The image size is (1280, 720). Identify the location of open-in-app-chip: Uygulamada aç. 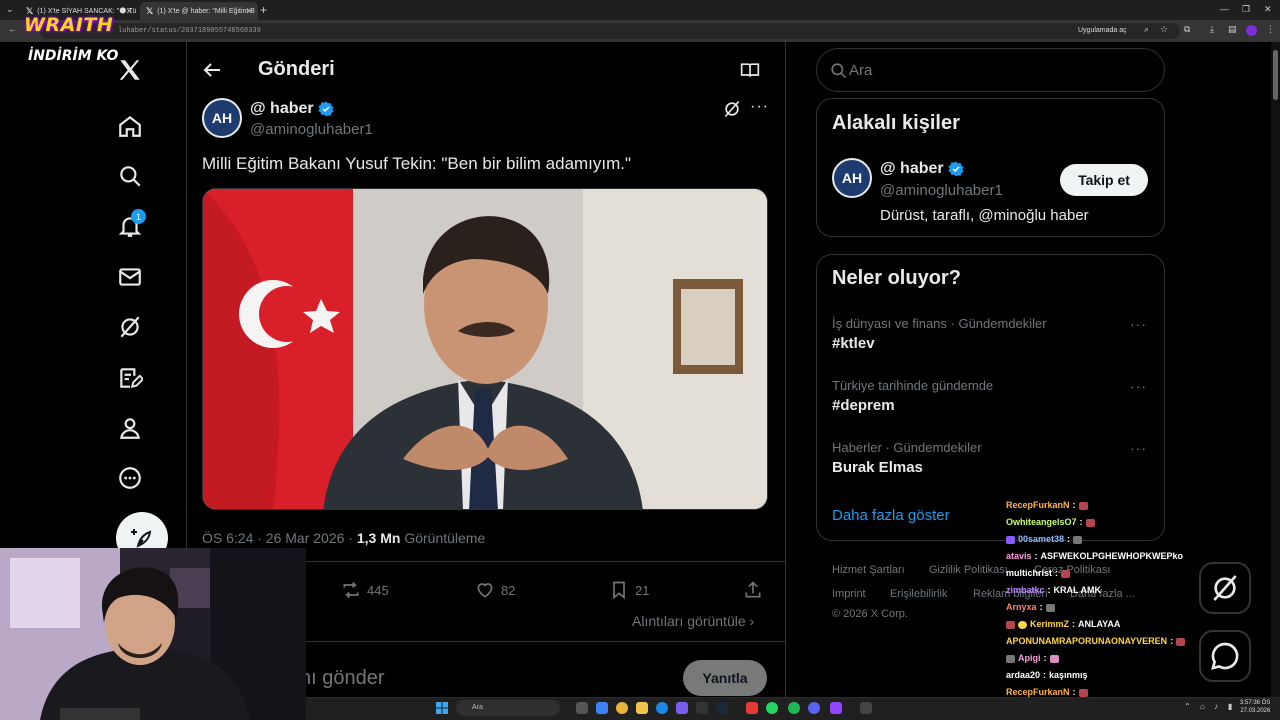
(1102, 31).